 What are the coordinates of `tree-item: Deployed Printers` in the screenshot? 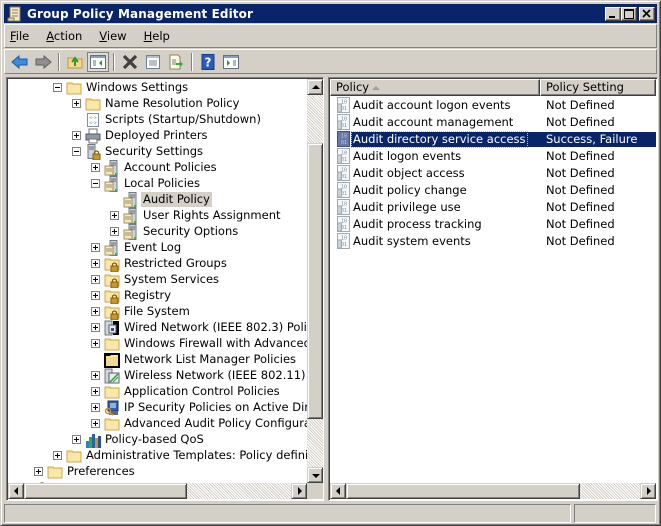 It's located at (158, 136).